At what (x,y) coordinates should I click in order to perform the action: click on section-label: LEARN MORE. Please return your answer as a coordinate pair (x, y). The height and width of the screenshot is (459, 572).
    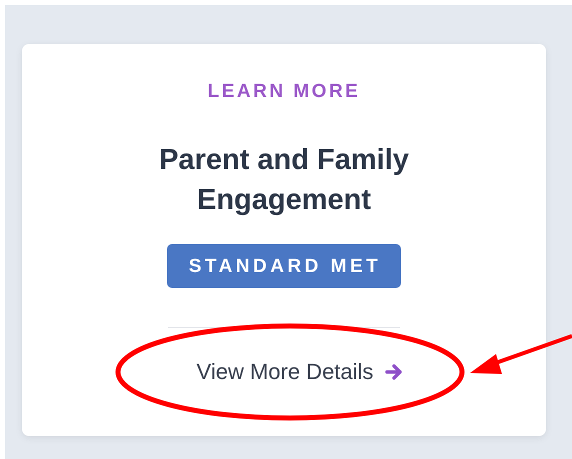
    Looking at the image, I should click on (284, 92).